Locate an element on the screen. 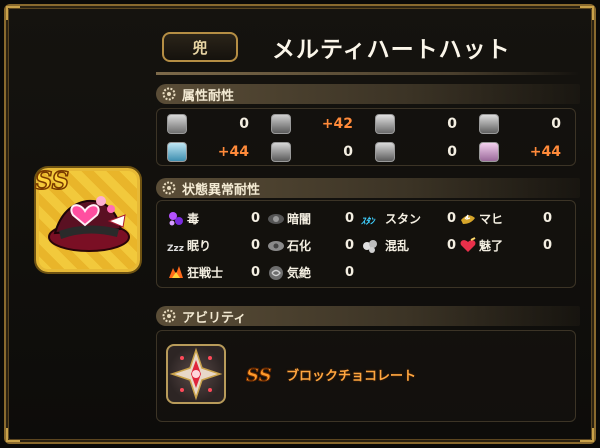 Image resolution: width=600 pixels, height=448 pixels. status-cell: Zzz 眠り 0 is located at coordinates (217, 246).